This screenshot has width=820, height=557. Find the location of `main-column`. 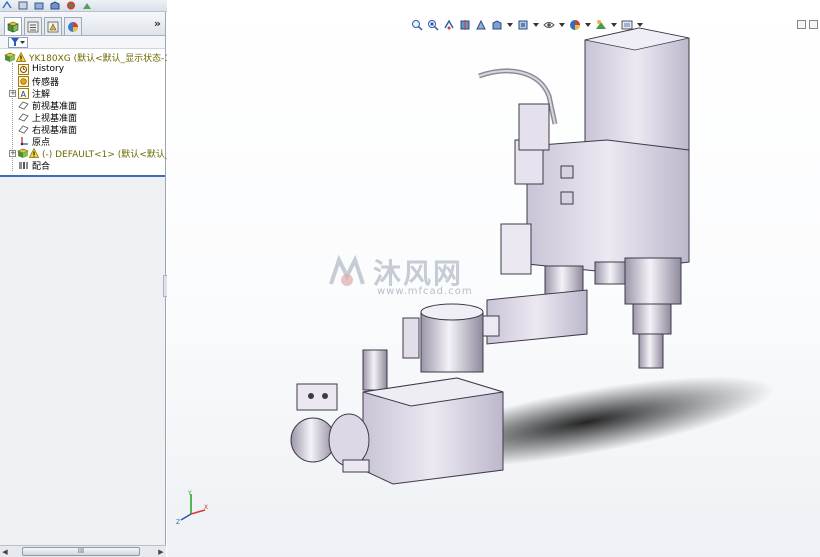

main-column is located at coordinates (608, 206).